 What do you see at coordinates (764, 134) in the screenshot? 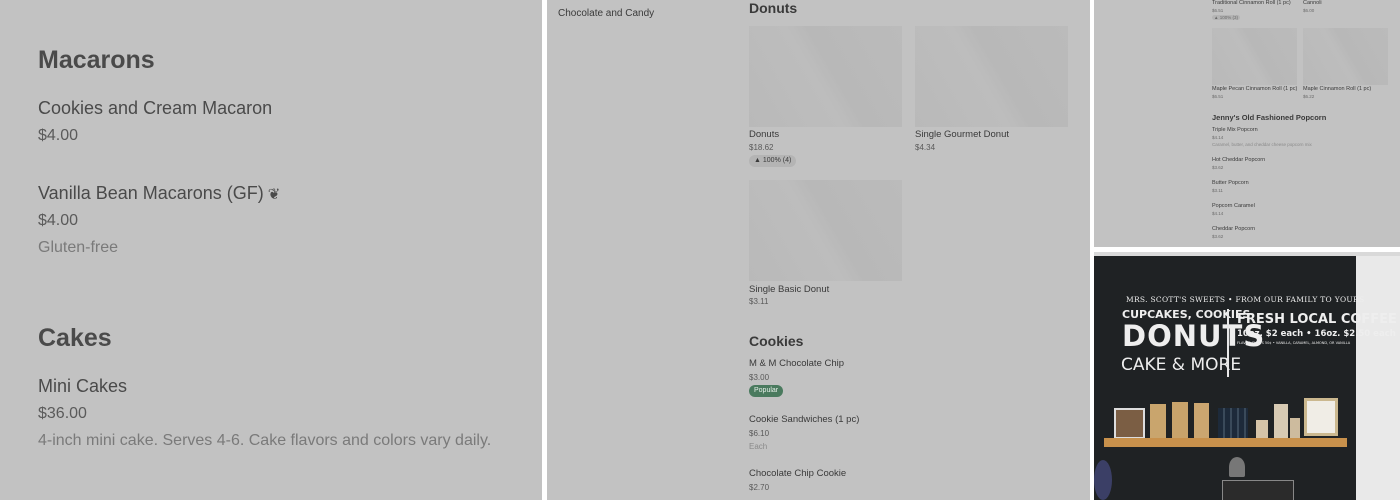
I see `item-name: Donuts` at bounding box center [764, 134].